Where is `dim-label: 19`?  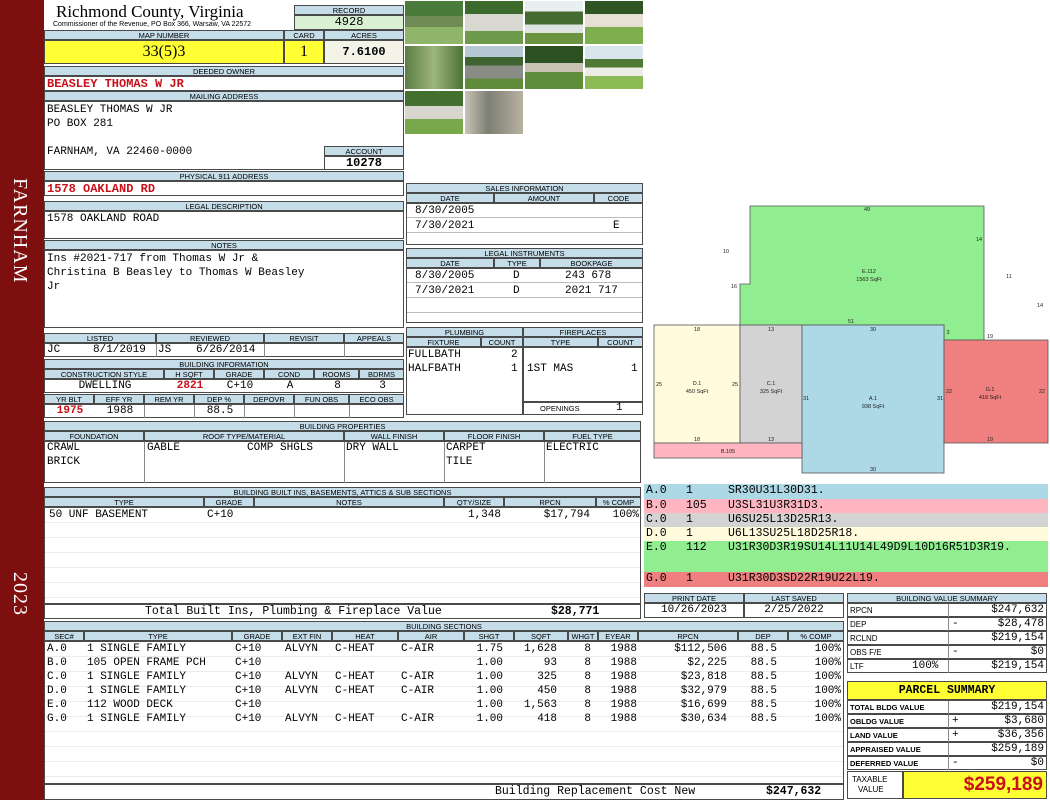
dim-label: 19 is located at coordinates (990, 440).